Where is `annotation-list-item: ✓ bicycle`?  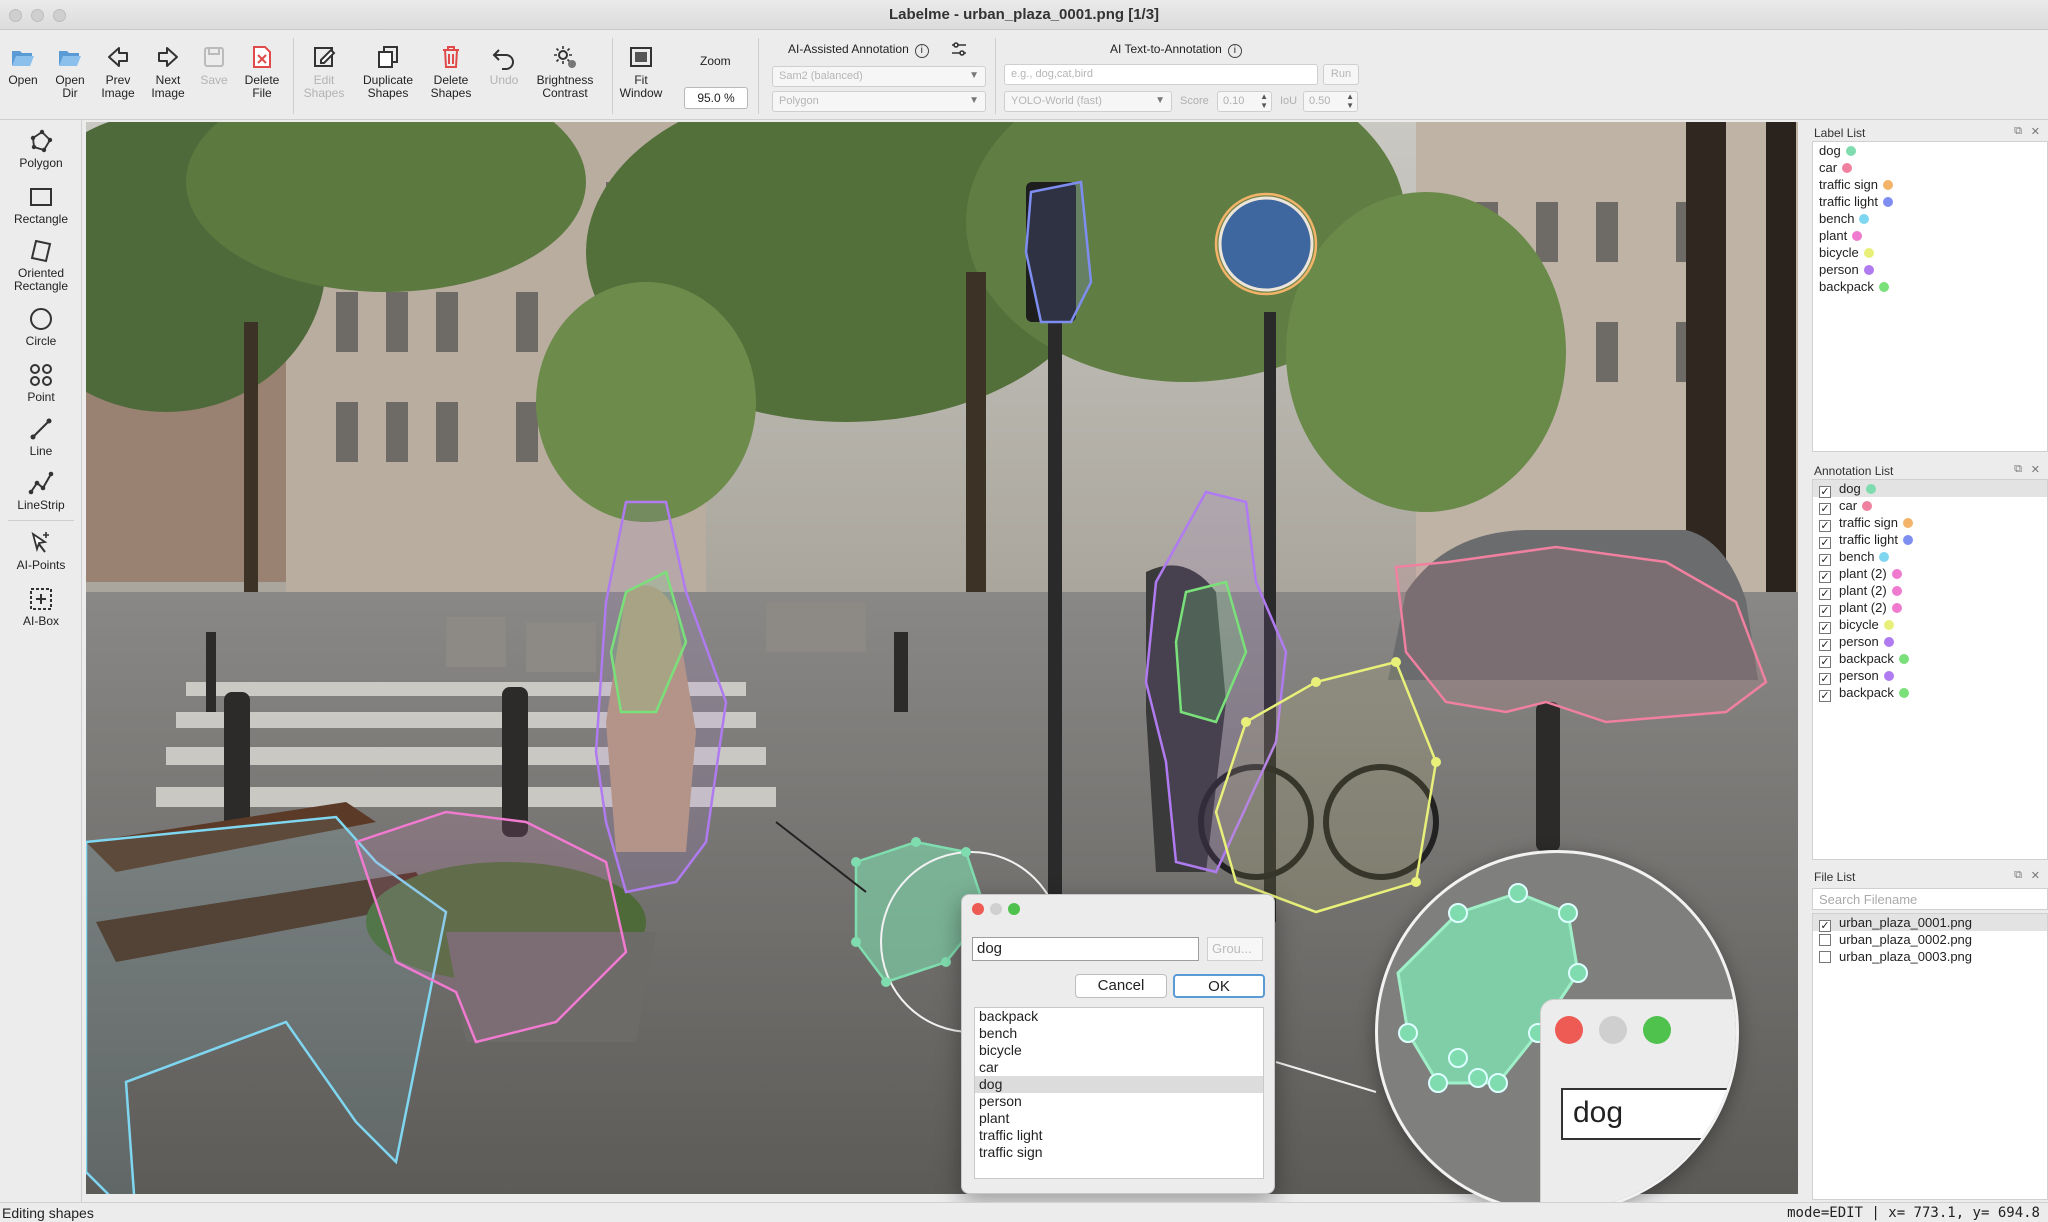 annotation-list-item: ✓ bicycle is located at coordinates (1930, 625).